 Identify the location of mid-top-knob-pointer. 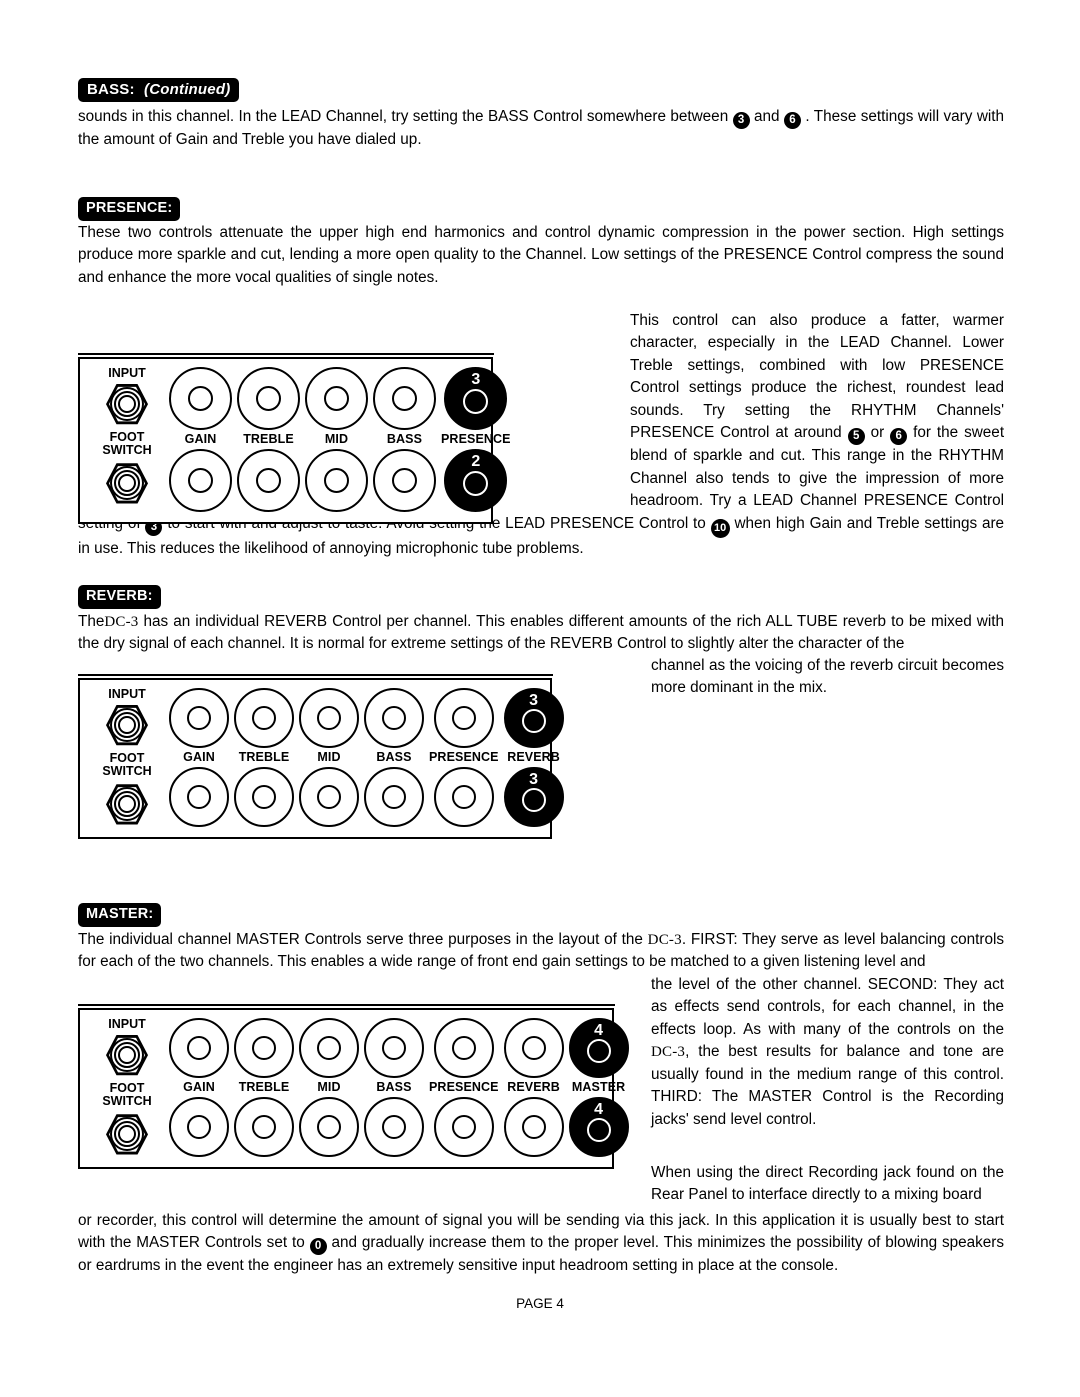
(329, 1048).